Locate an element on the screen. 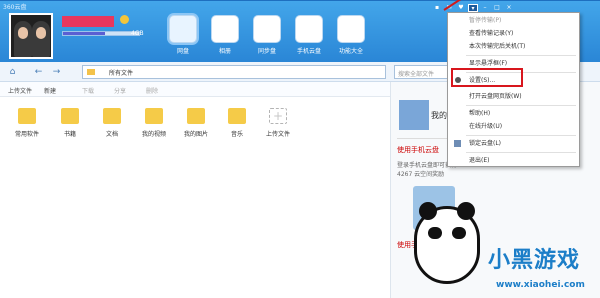 The image size is (600, 298). file-name: 文档 is located at coordinates (111, 134).